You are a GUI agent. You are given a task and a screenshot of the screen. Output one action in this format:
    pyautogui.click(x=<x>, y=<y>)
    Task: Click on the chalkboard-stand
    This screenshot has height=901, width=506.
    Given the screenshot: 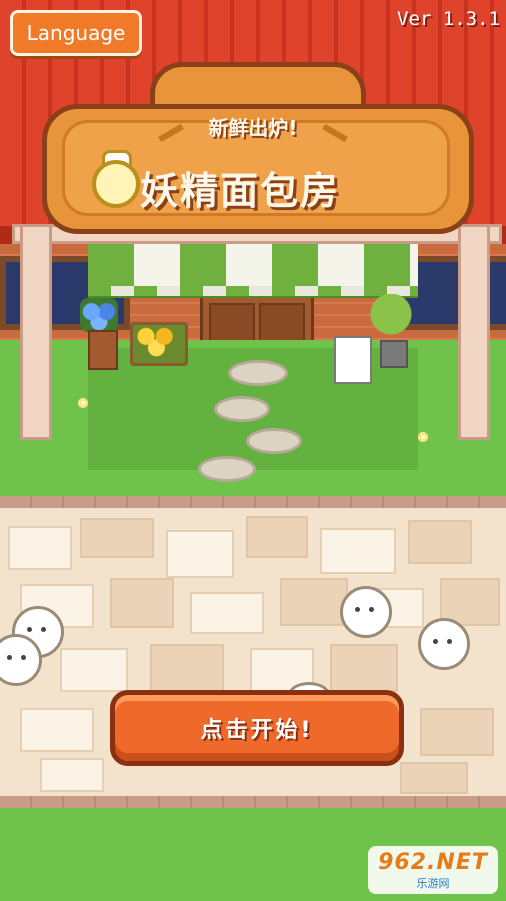 What is the action you would take?
    pyautogui.click(x=353, y=360)
    